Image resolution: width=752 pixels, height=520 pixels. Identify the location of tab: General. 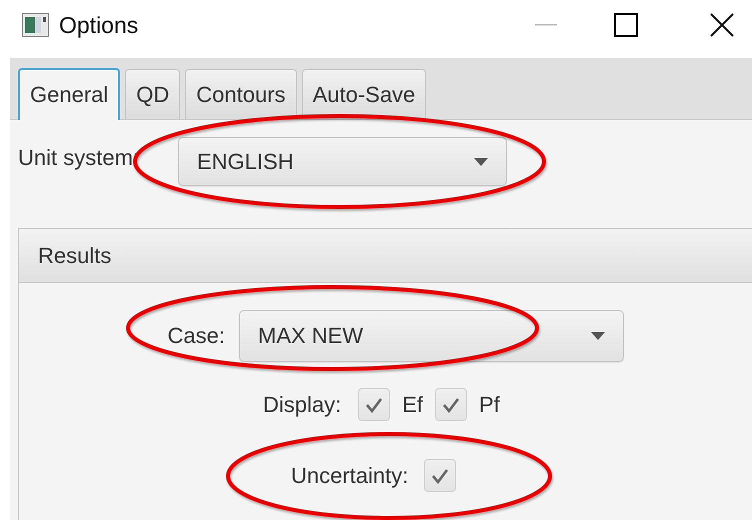
(69, 94).